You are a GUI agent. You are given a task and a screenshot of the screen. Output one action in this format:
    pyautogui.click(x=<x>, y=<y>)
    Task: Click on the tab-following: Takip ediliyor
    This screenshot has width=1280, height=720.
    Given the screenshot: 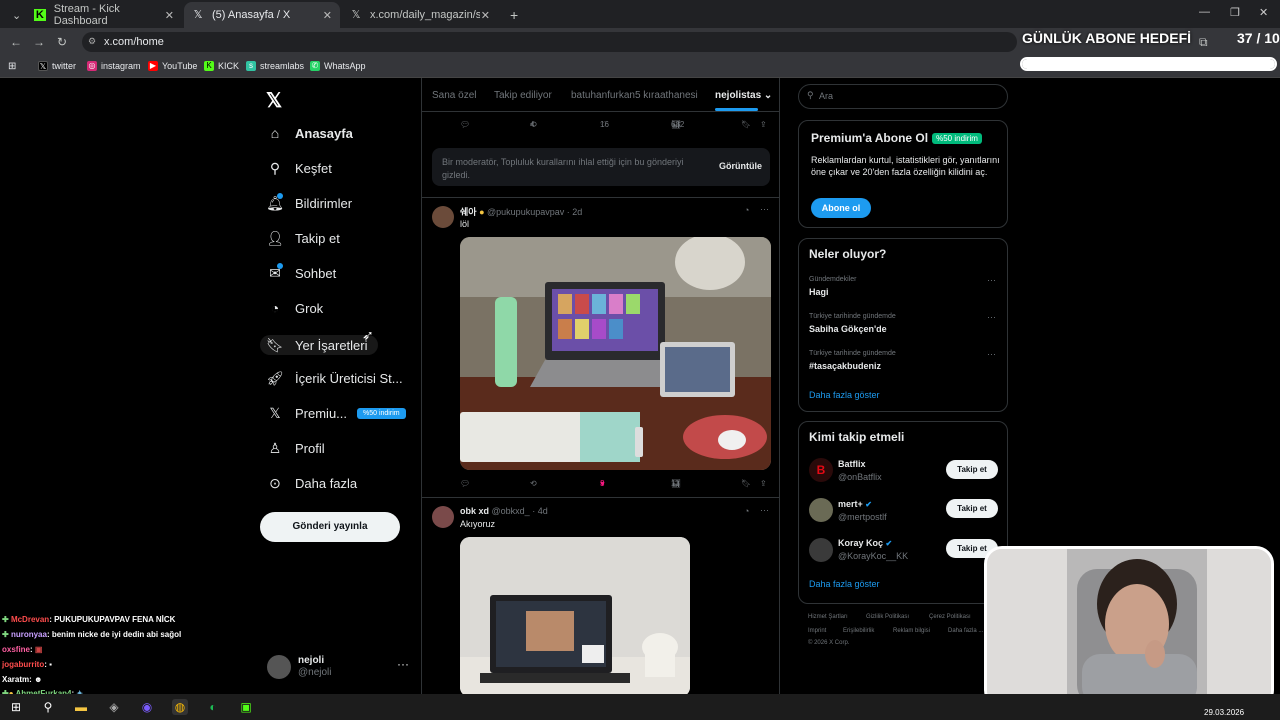 What is the action you would take?
    pyautogui.click(x=523, y=95)
    